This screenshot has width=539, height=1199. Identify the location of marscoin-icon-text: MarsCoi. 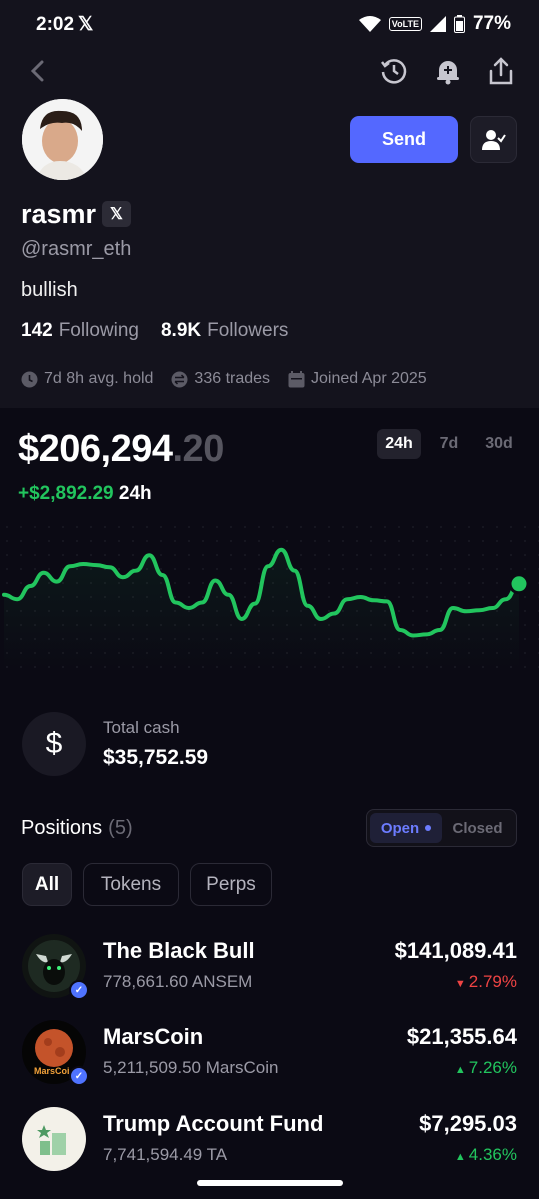
(52, 1071).